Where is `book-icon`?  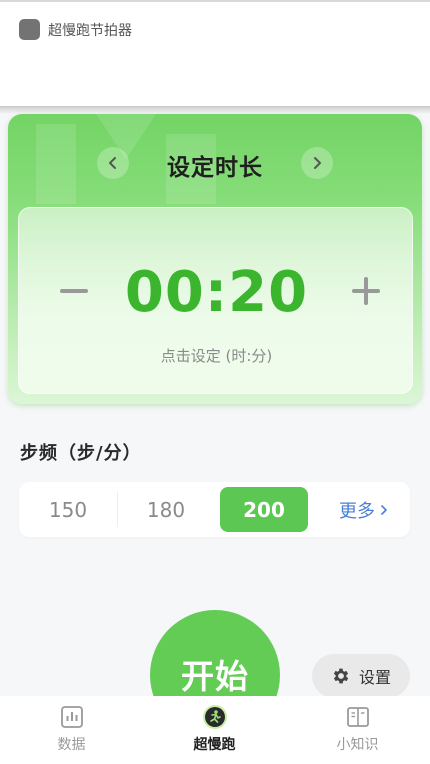
book-icon is located at coordinates (357, 717).